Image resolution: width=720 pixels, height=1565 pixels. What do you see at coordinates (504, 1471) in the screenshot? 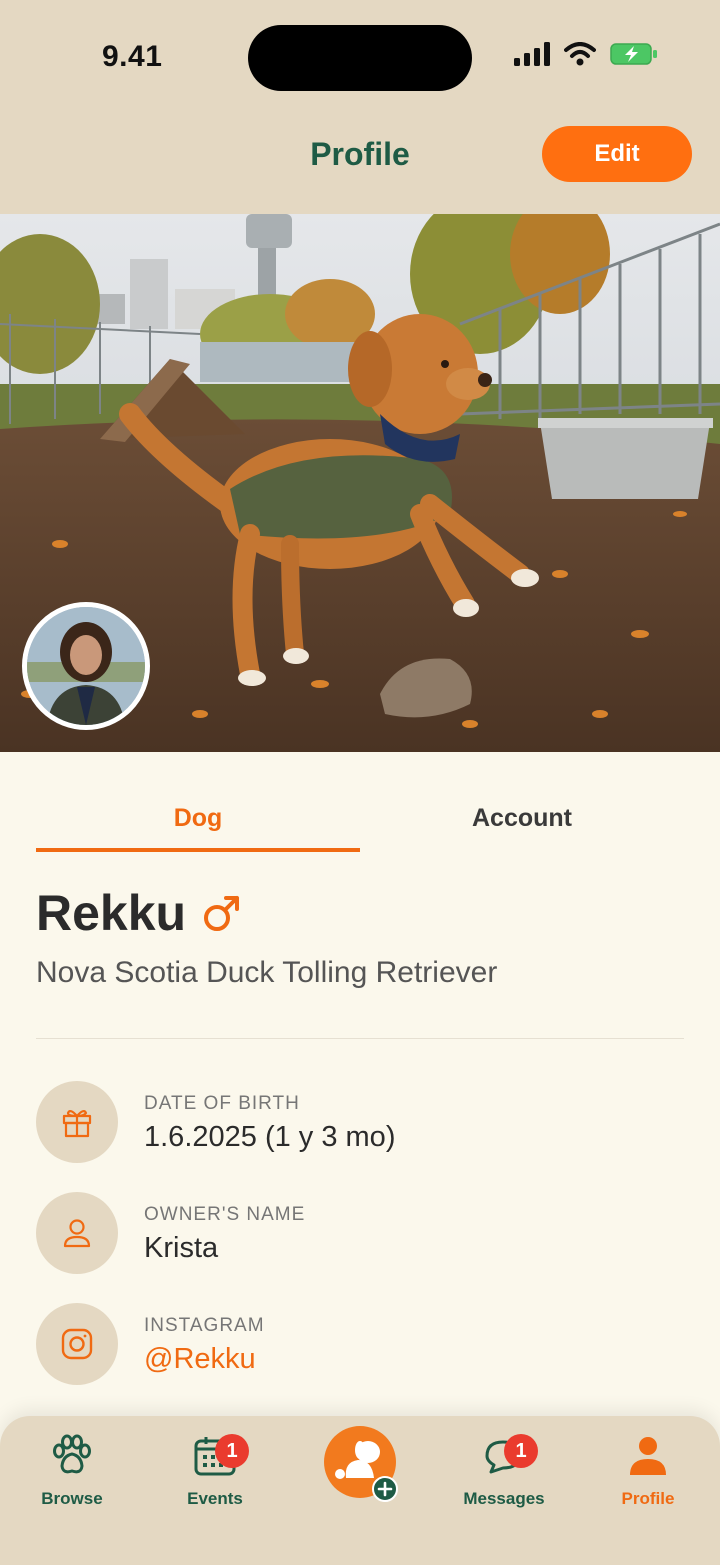
I see `nav-messages: Messages 1` at bounding box center [504, 1471].